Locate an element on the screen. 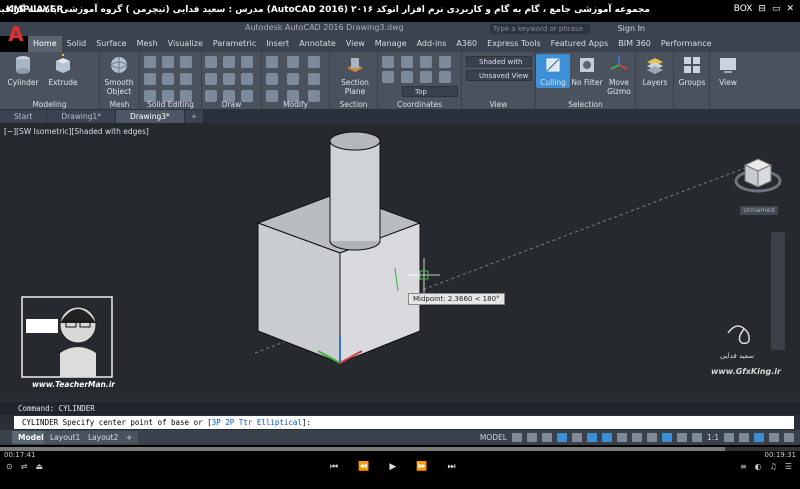 The image size is (800, 489). rectangle-icon is located at coordinates (229, 79).